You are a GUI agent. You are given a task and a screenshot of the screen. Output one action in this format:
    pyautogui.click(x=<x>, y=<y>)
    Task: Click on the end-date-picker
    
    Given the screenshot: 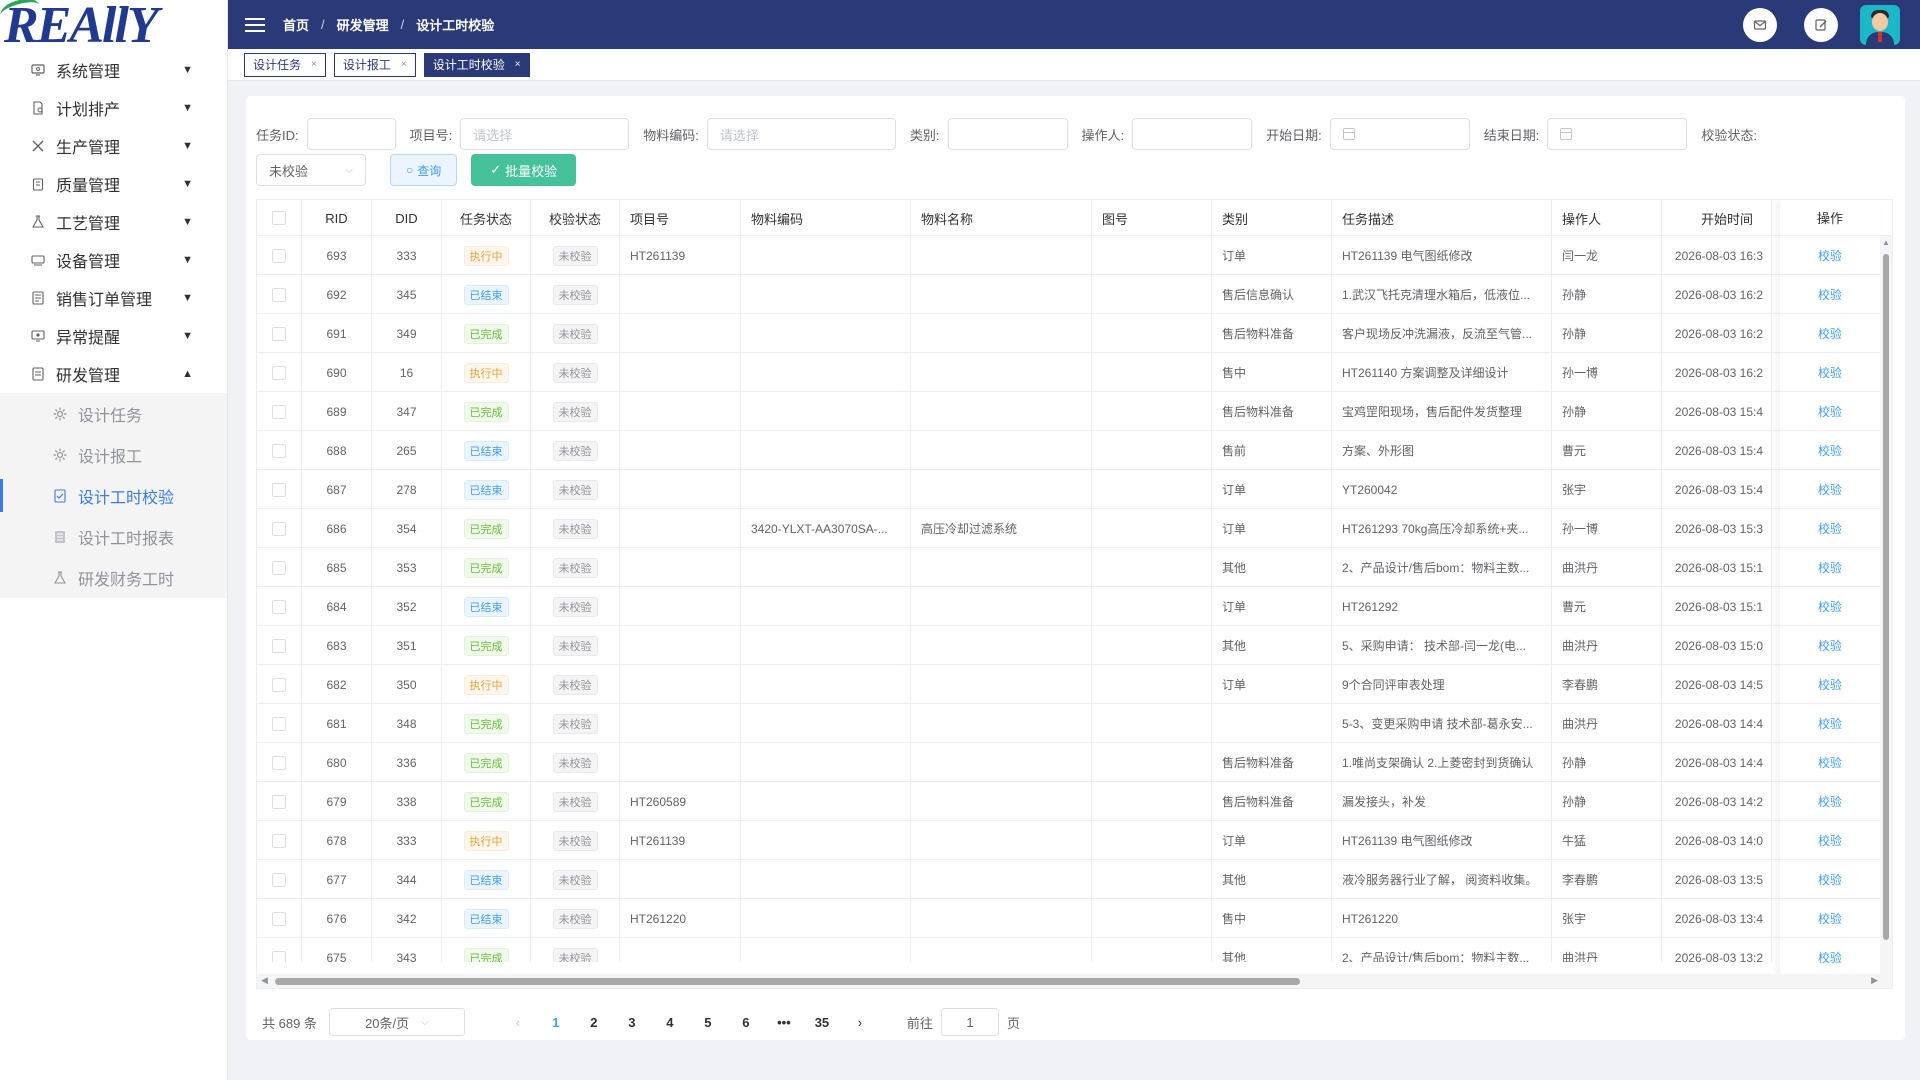 What is the action you would take?
    pyautogui.click(x=1617, y=134)
    